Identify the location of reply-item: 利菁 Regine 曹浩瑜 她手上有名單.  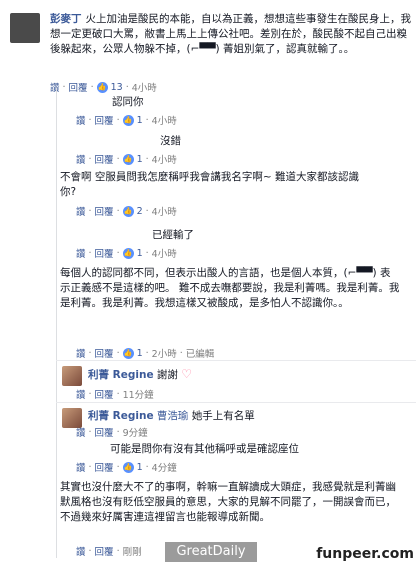
(248, 416).